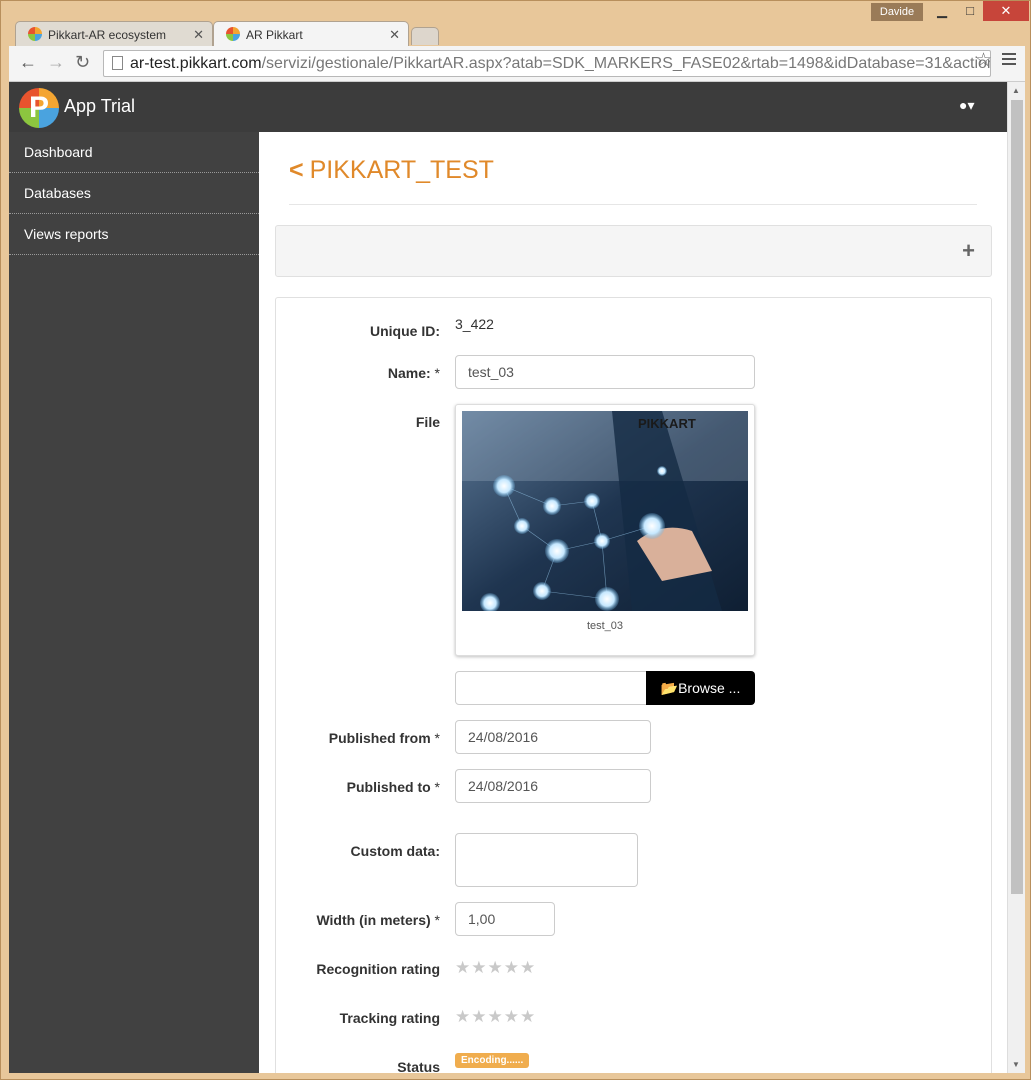 The image size is (1031, 1080). I want to click on browser-menu-icon, so click(1009, 60).